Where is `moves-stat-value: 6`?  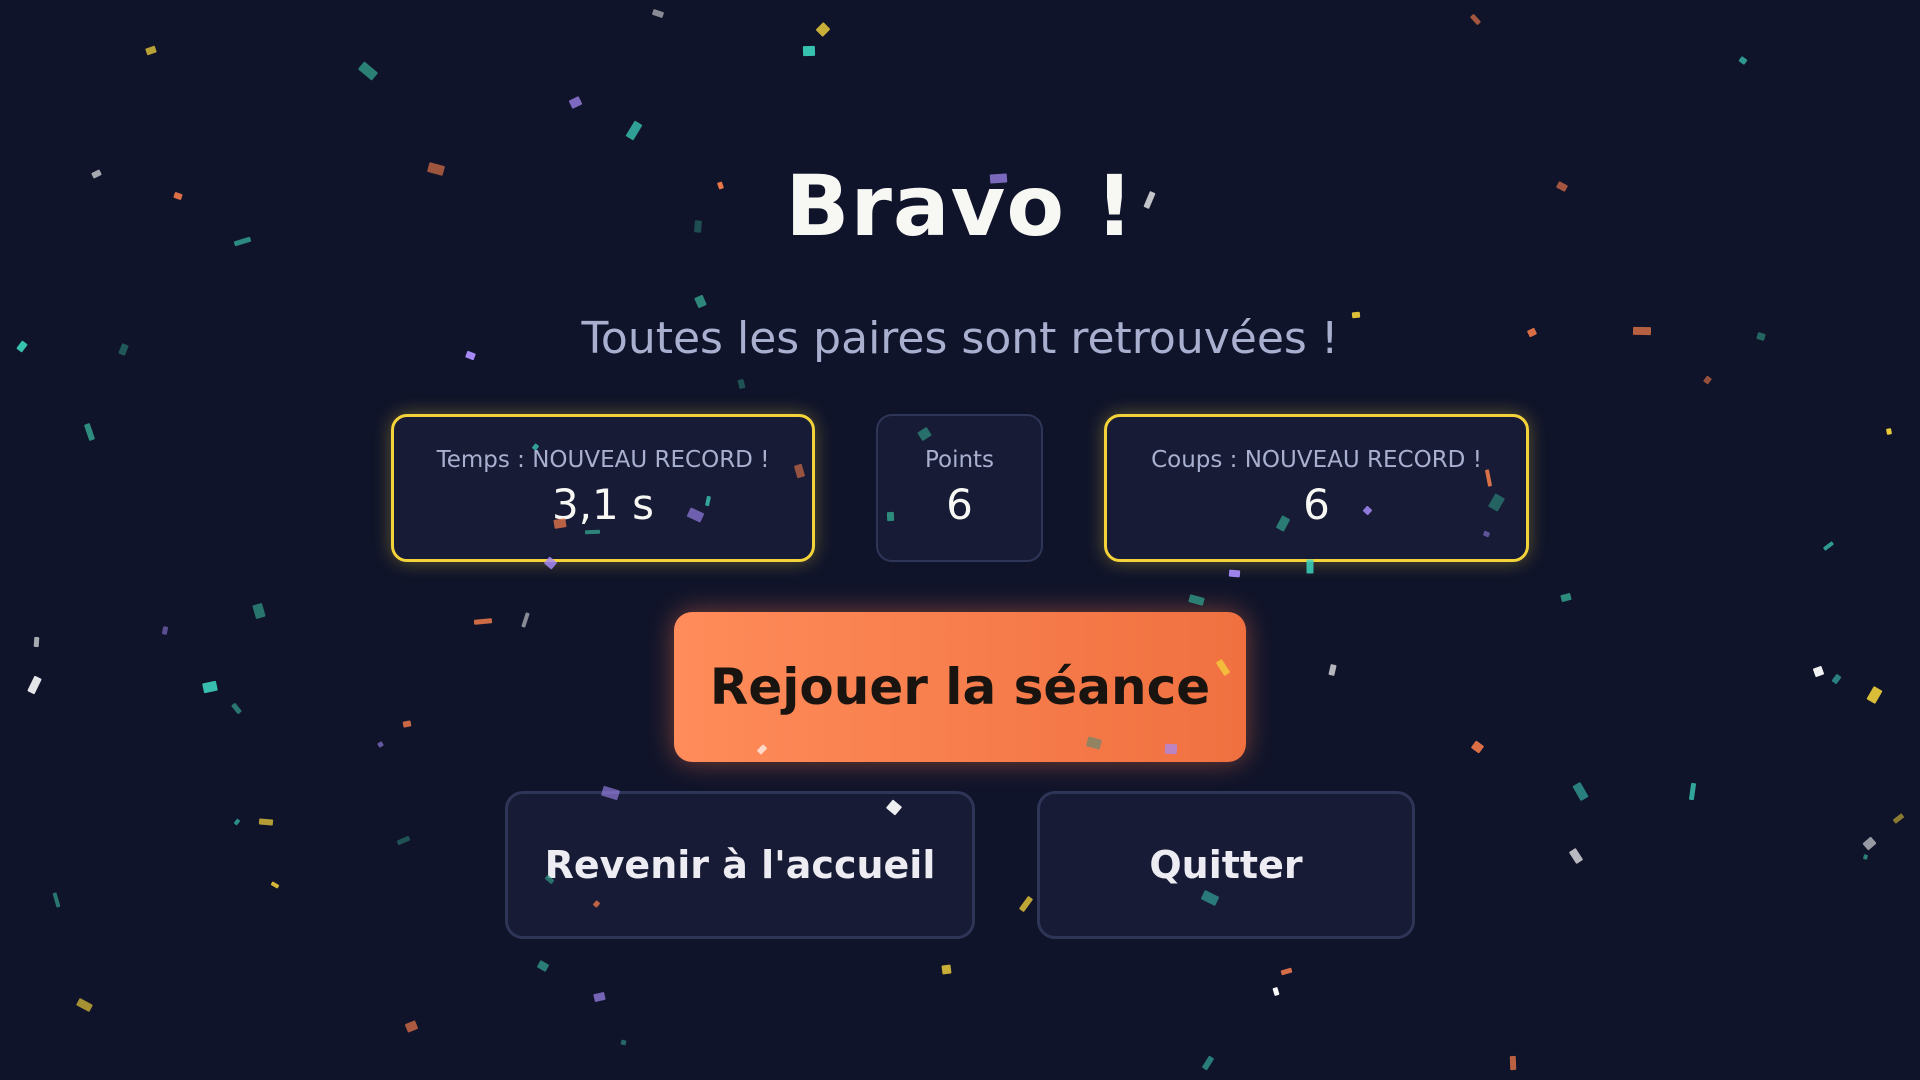 moves-stat-value: 6 is located at coordinates (1316, 504).